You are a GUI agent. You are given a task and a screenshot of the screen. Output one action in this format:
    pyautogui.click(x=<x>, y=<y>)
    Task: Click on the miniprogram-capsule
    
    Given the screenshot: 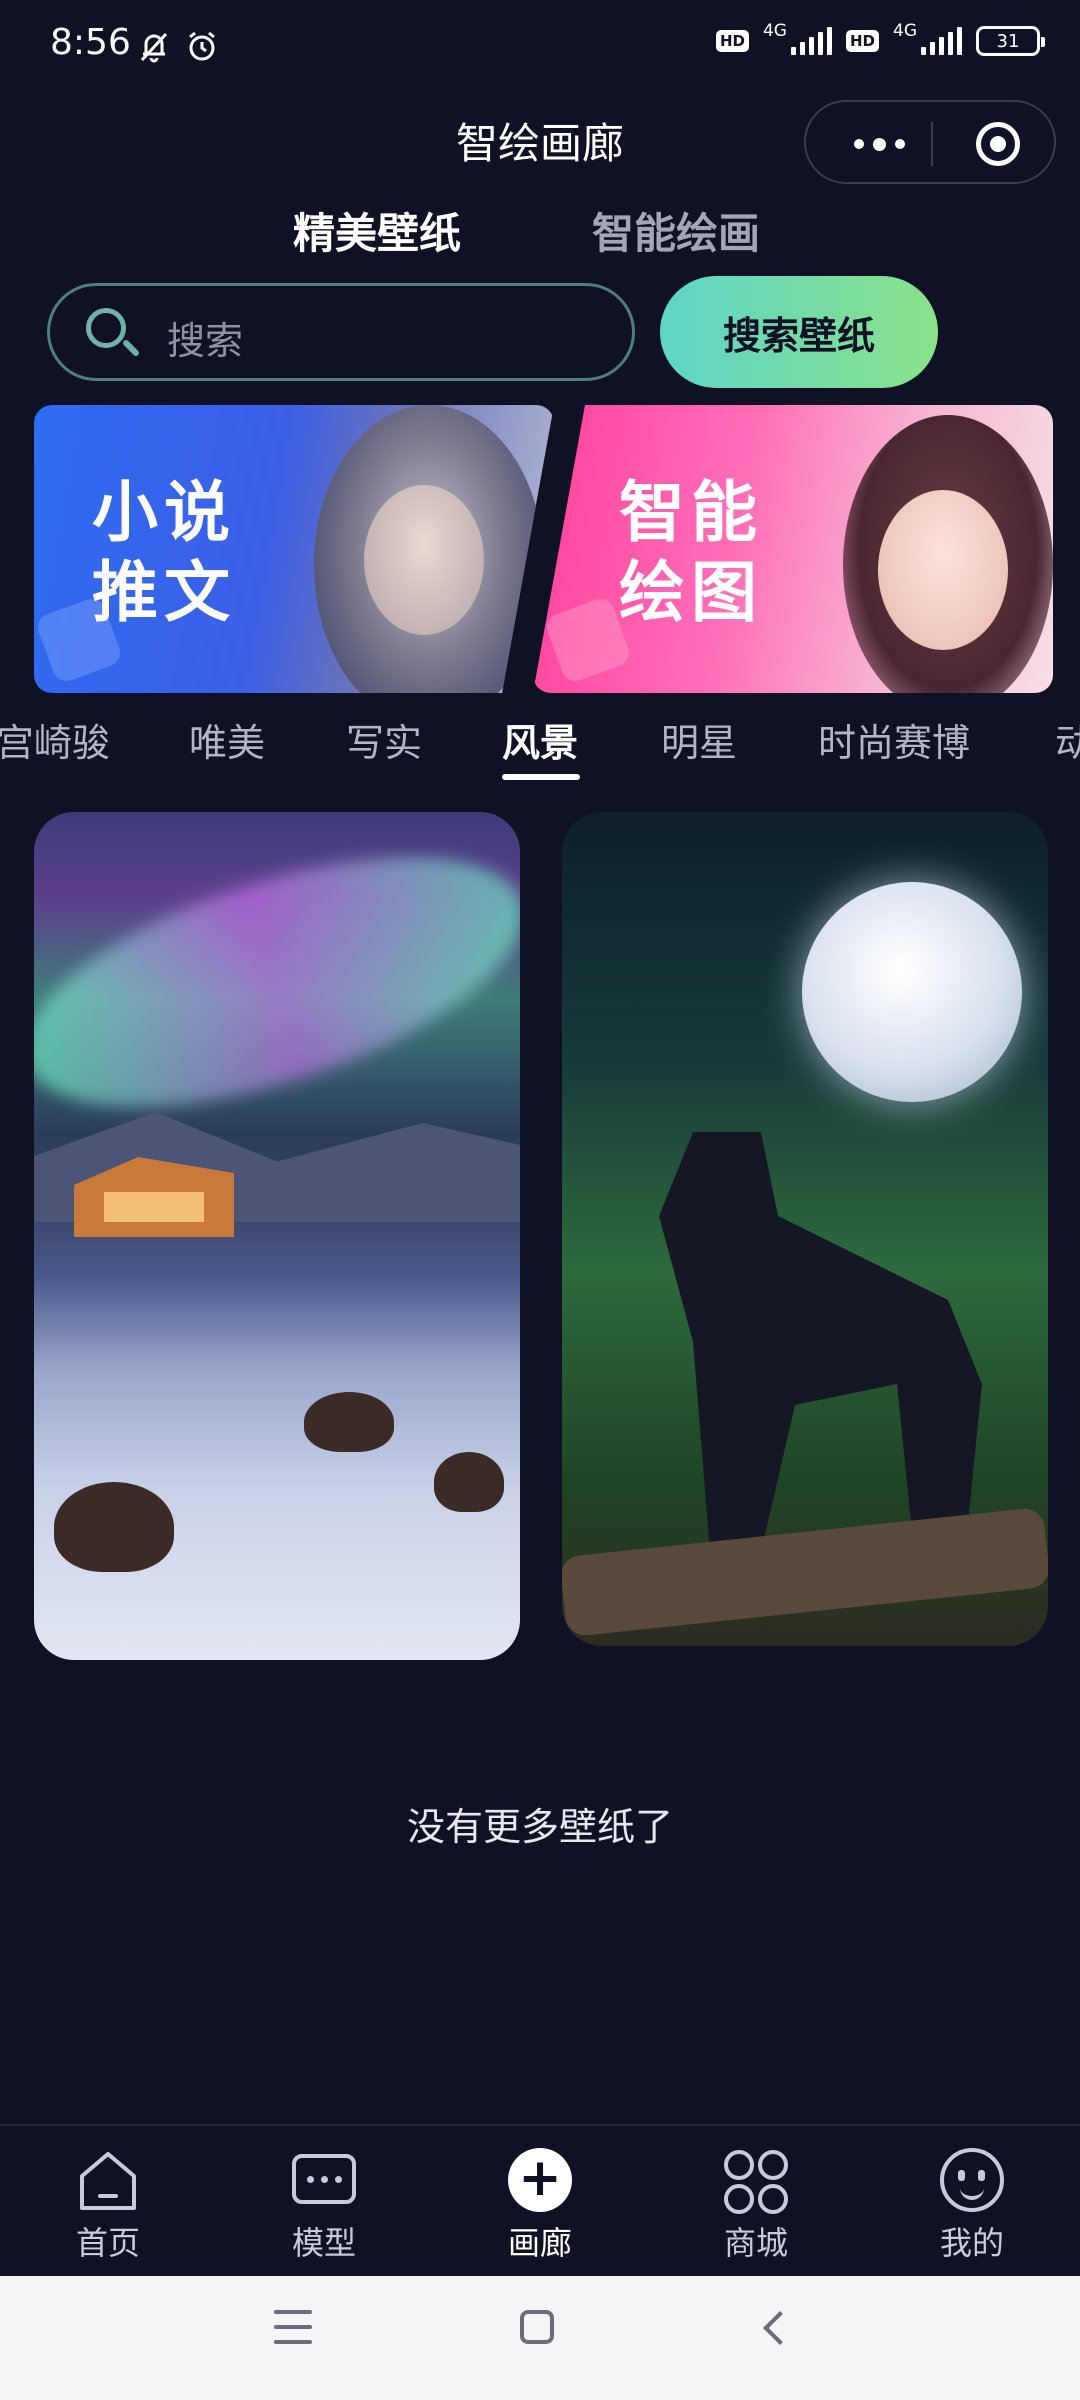 What is the action you would take?
    pyautogui.click(x=930, y=142)
    